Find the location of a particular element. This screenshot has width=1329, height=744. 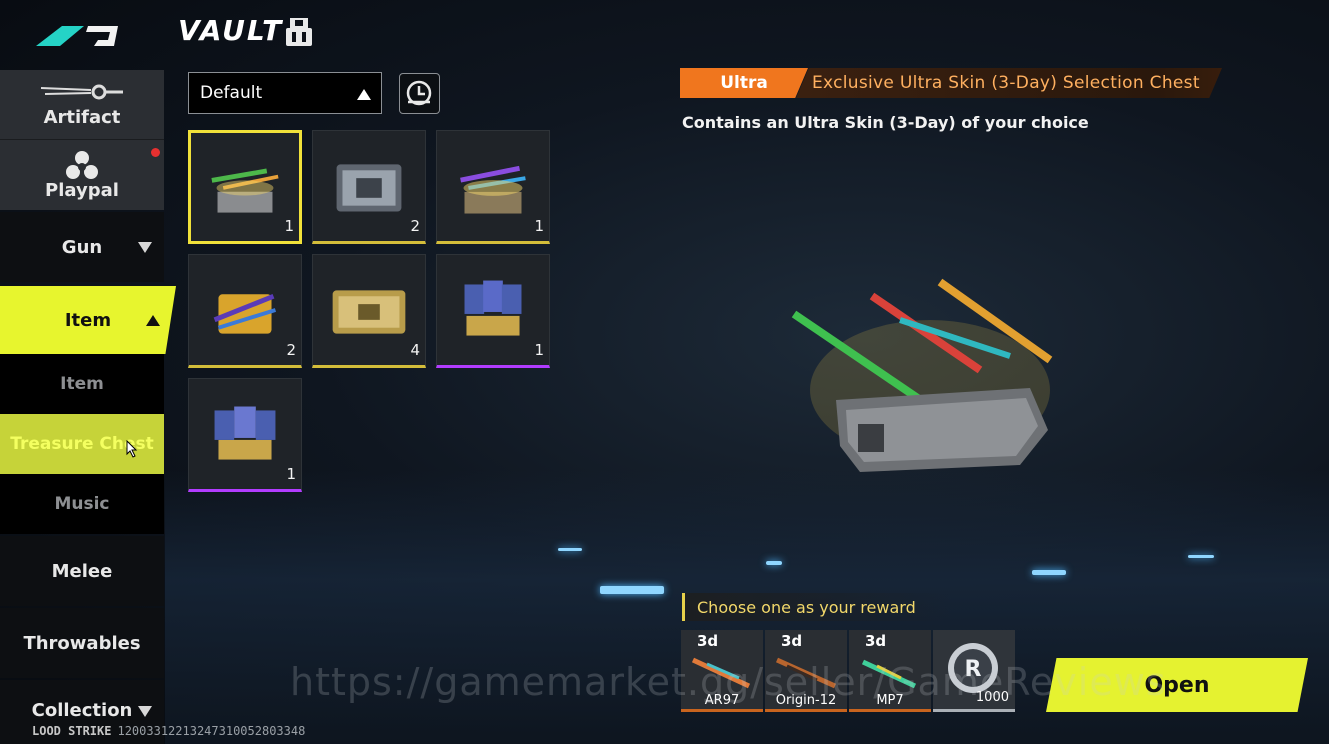

sidebar-item-item: Item is located at coordinates (88, 320).